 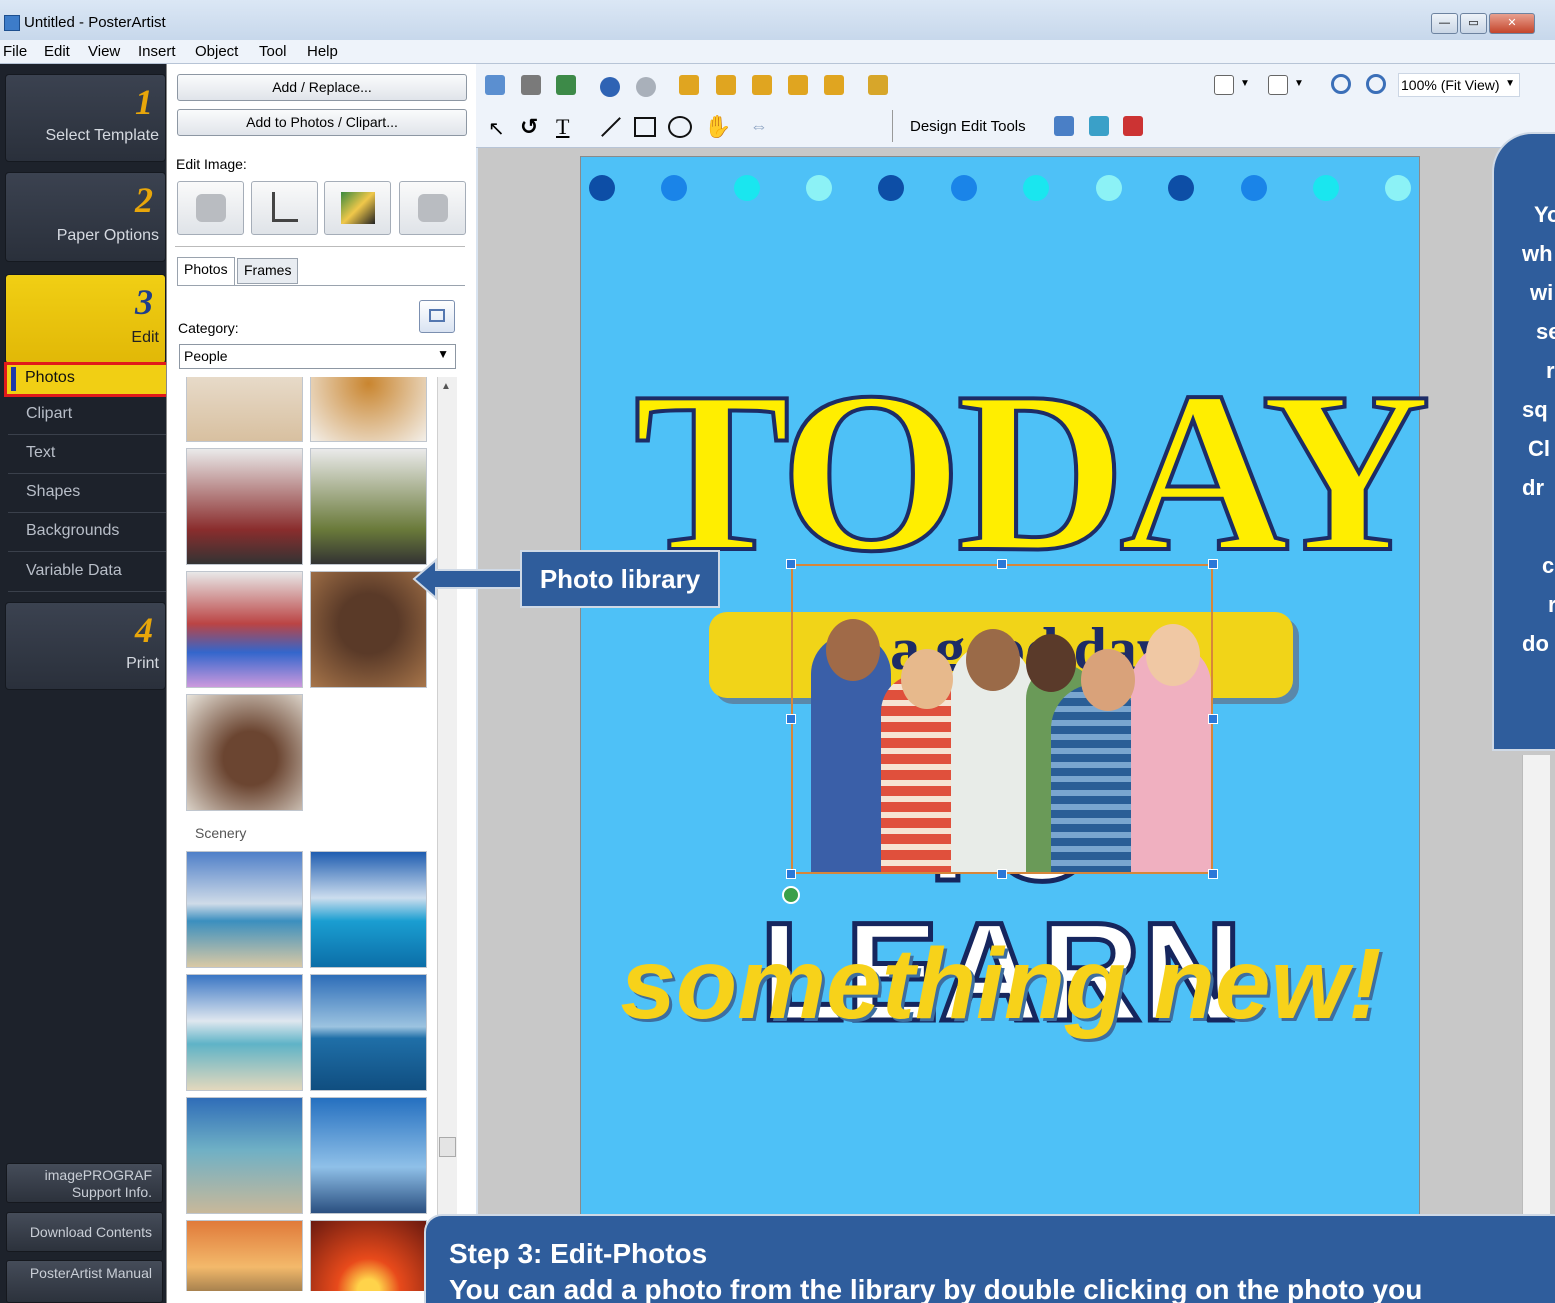 I want to click on nav-photos: Photos, so click(x=91, y=379).